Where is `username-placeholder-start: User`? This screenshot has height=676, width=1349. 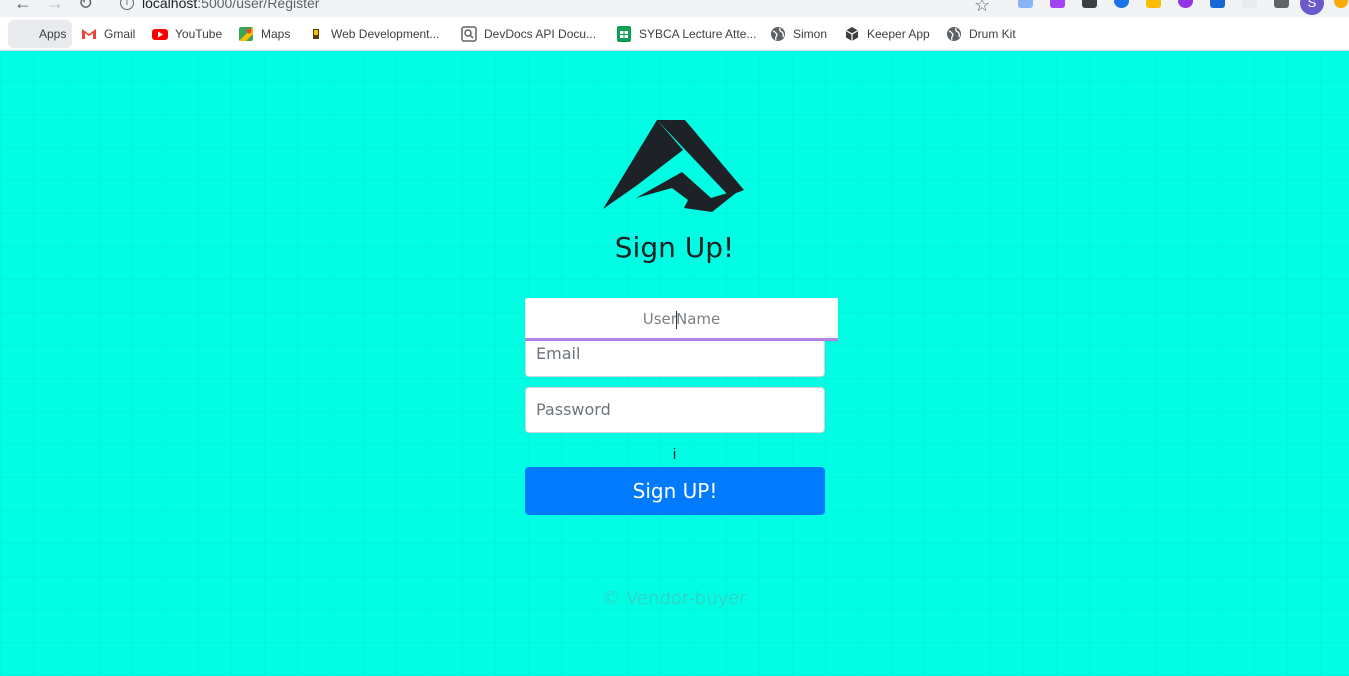 username-placeholder-start: User is located at coordinates (659, 319).